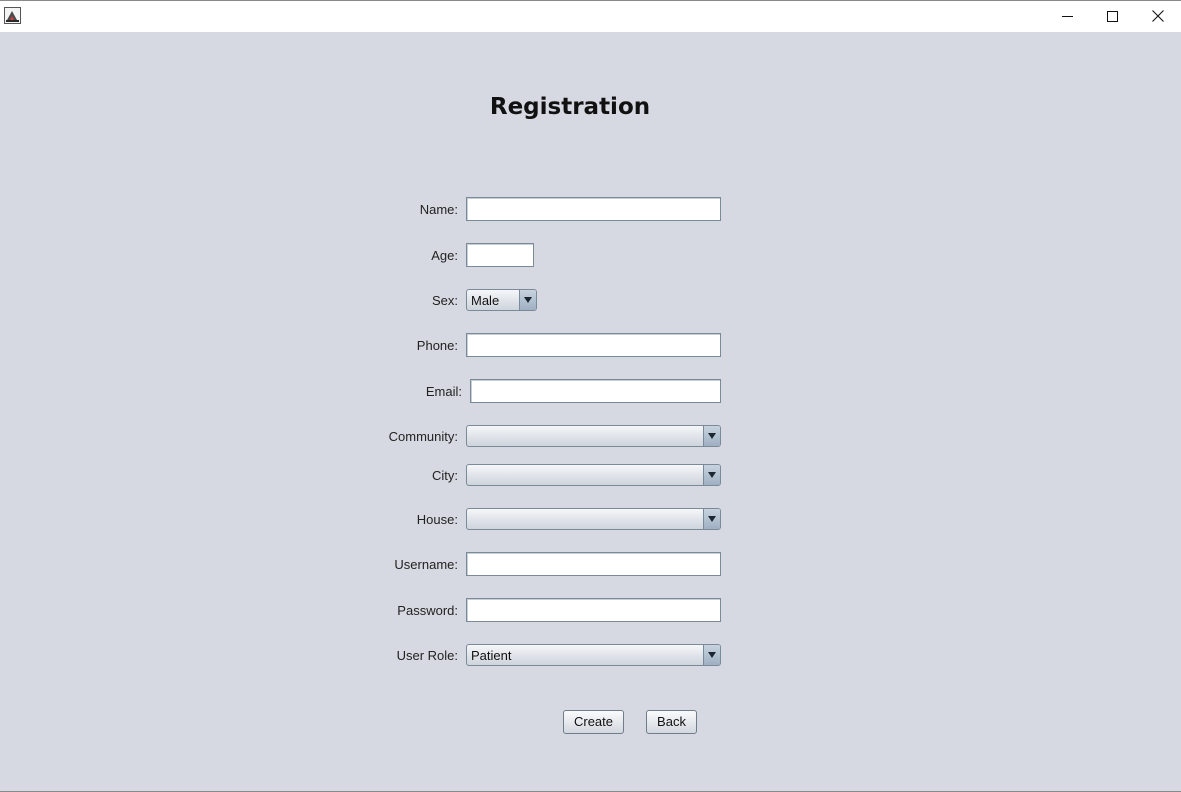 The width and height of the screenshot is (1181, 792). I want to click on email-input, so click(595, 391).